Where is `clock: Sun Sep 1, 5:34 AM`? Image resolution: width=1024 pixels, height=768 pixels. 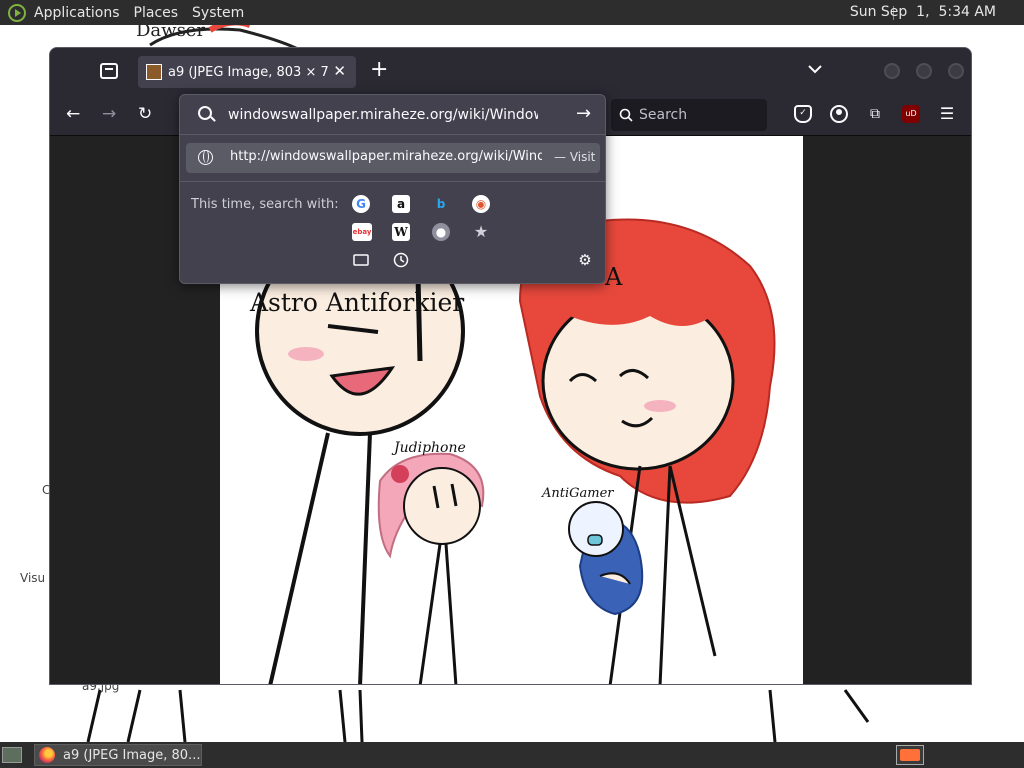 clock: Sun Sep 1, 5:34 AM is located at coordinates (923, 12).